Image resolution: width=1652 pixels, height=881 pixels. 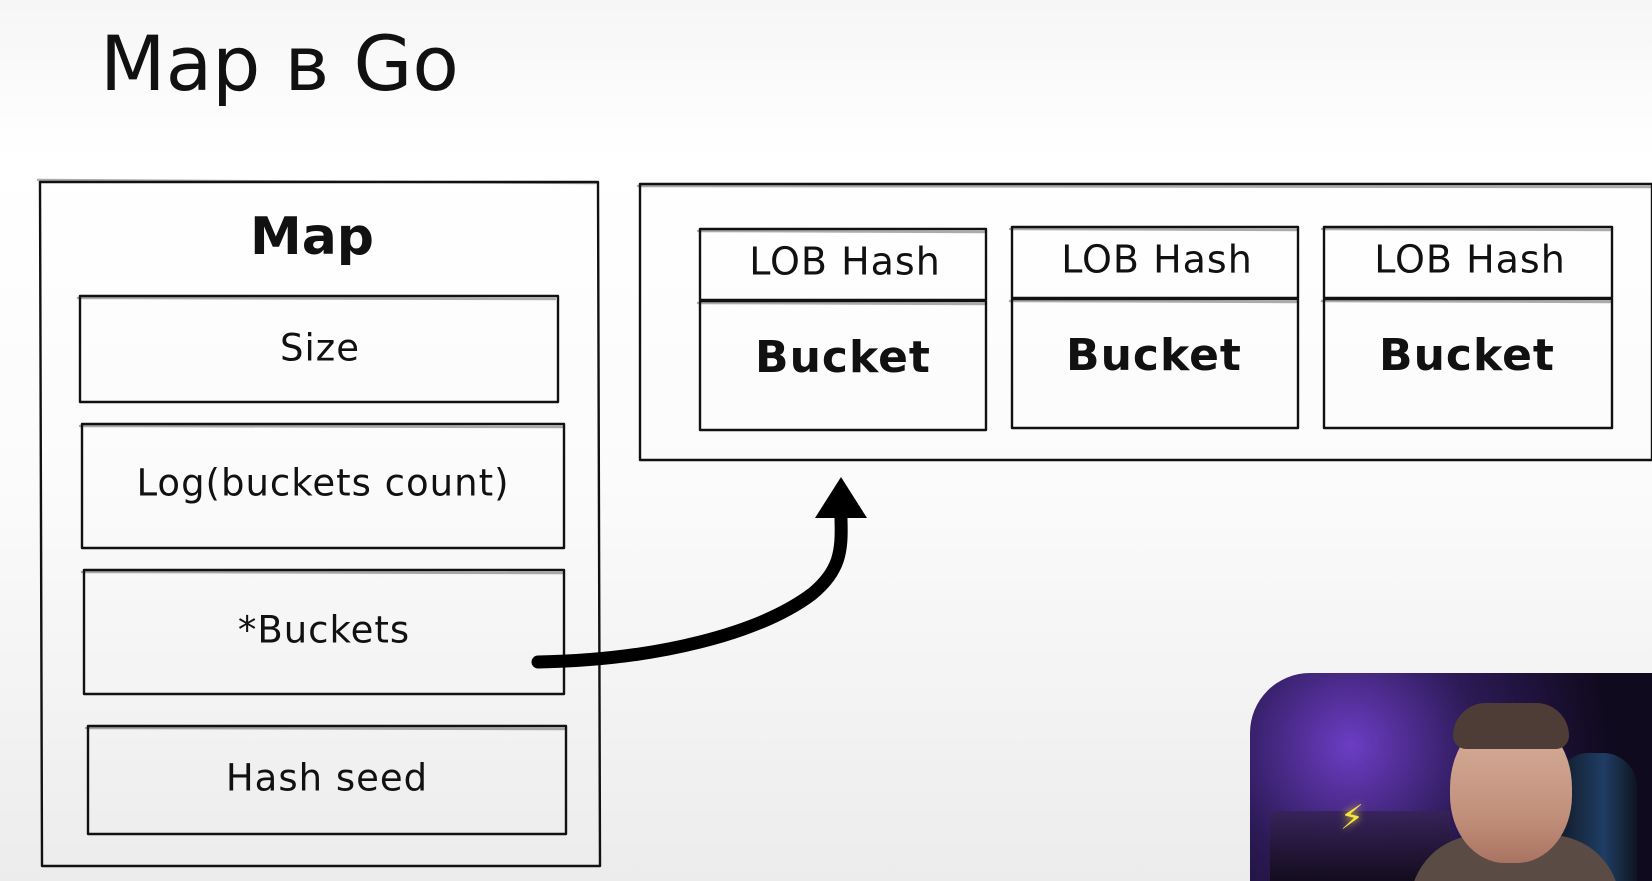 What do you see at coordinates (324, 630) in the screenshot?
I see `map-field-buckets-pointer: *Buckets` at bounding box center [324, 630].